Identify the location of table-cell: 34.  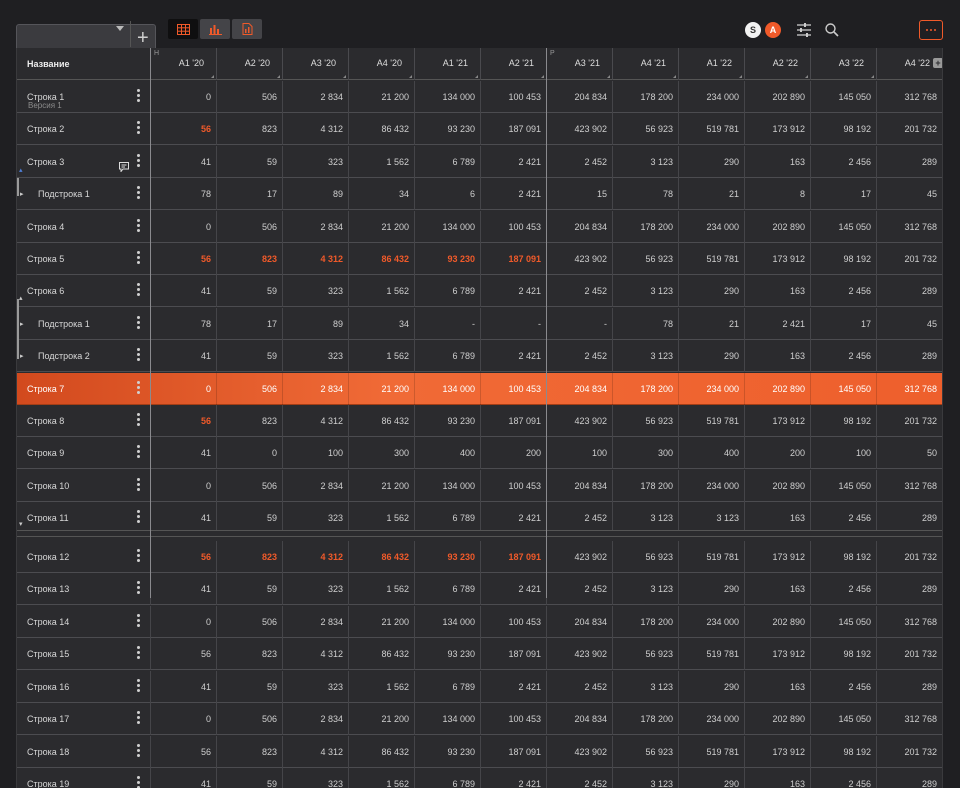
(381, 194).